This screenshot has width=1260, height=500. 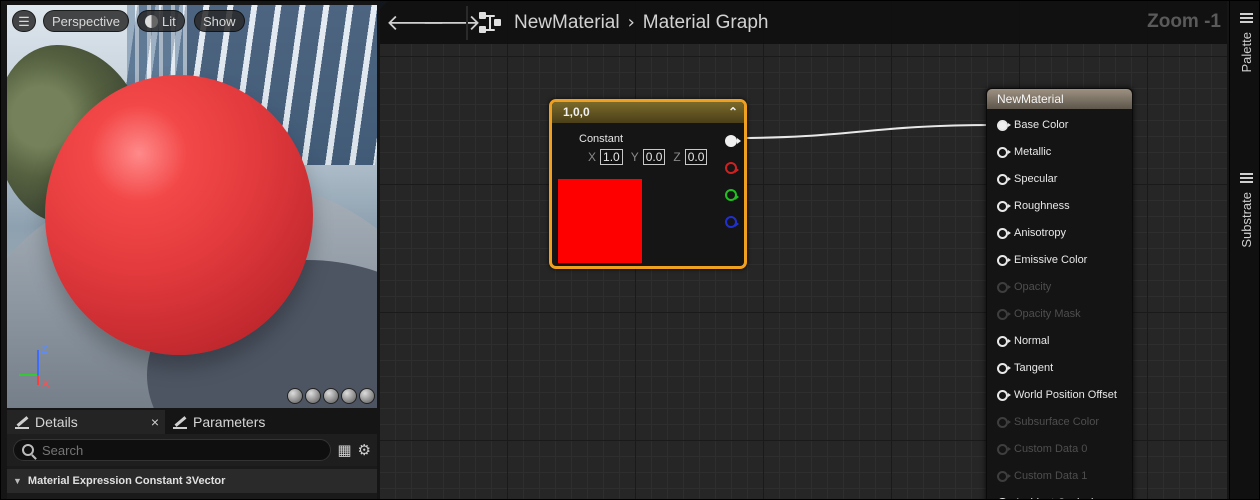 What do you see at coordinates (364, 450) in the screenshot?
I see `gear-icon: ⚙` at bounding box center [364, 450].